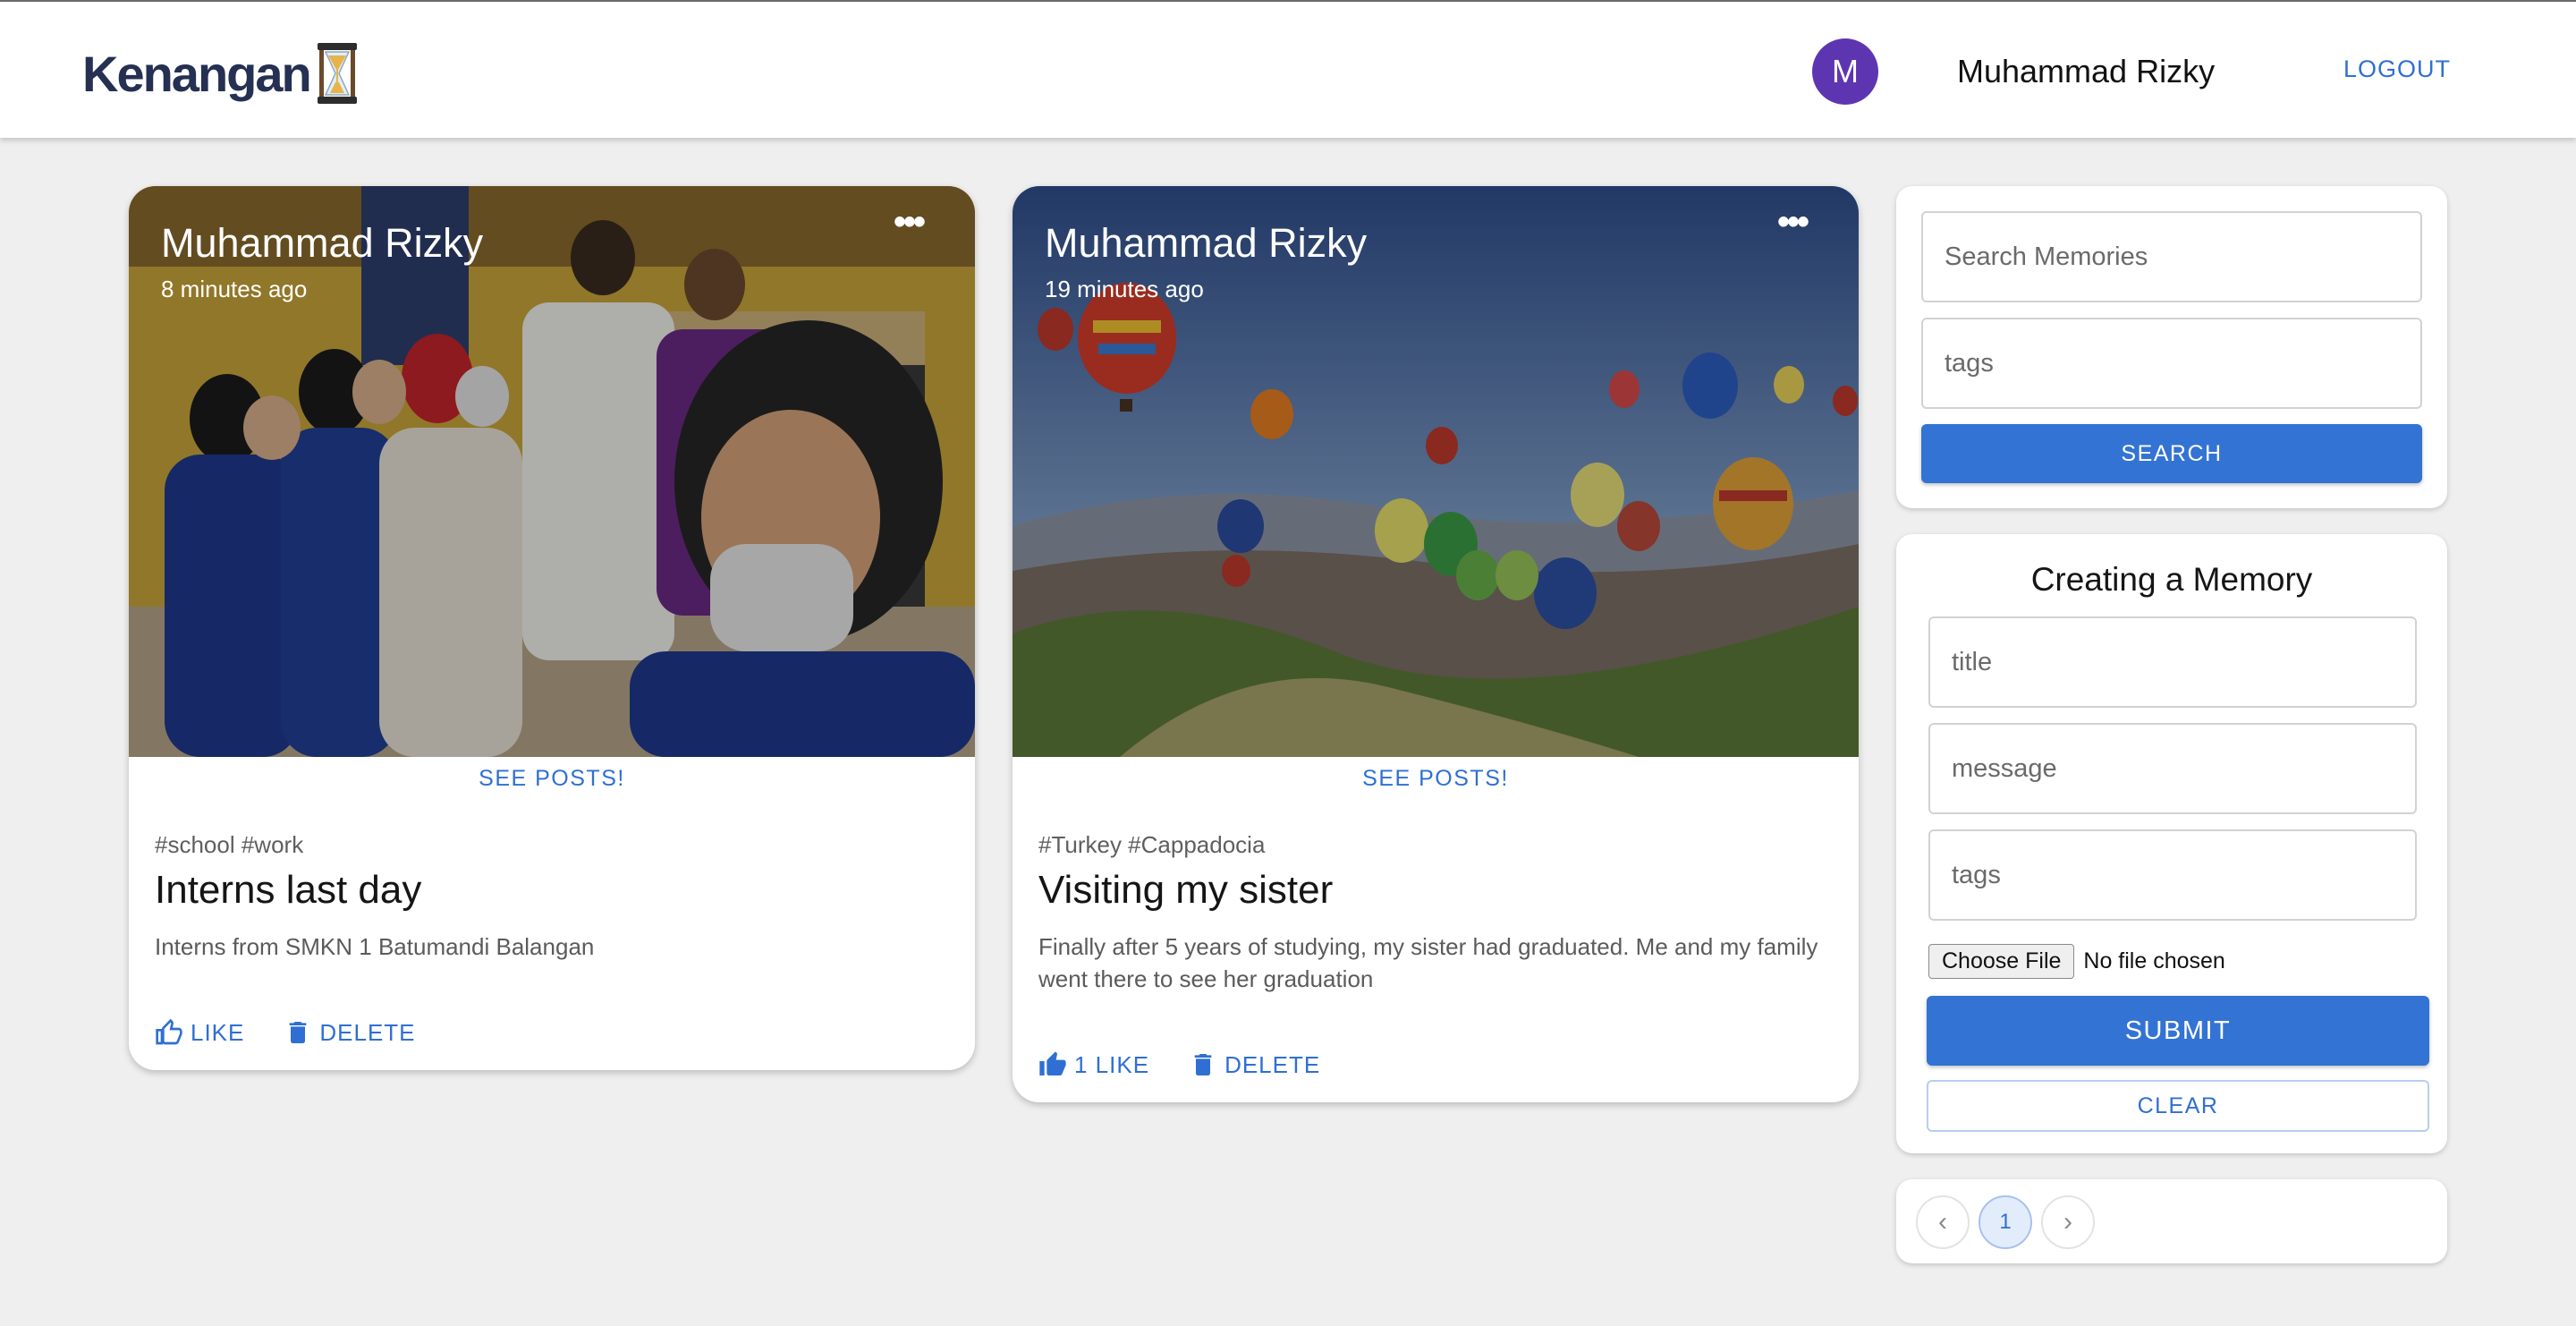 The image size is (2576, 1326). What do you see at coordinates (218, 1032) in the screenshot?
I see `like-label: LIKE` at bounding box center [218, 1032].